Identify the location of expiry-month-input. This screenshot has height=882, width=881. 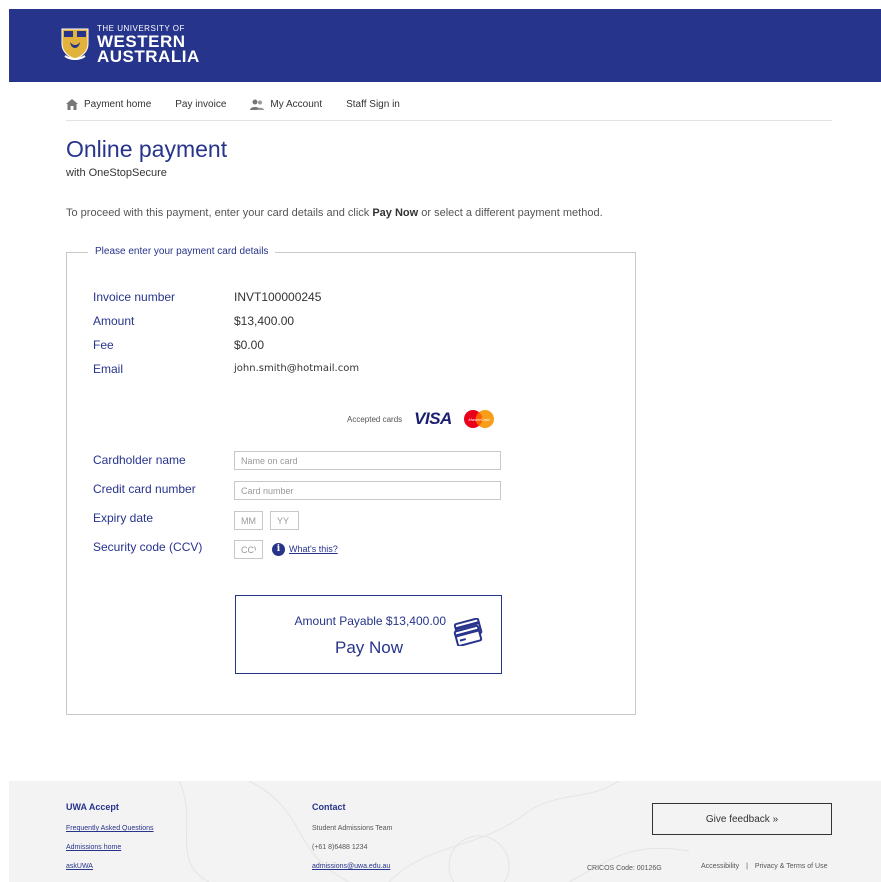
(248, 520).